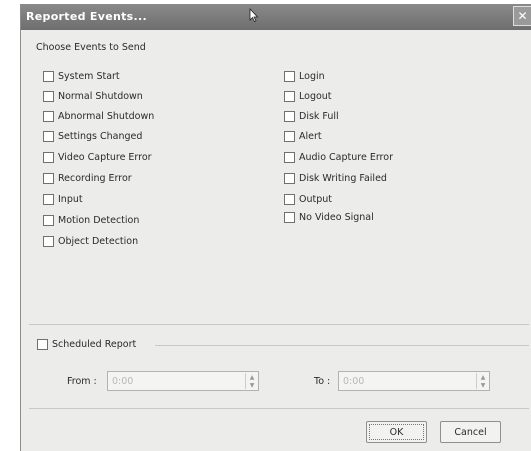 The height and width of the screenshot is (451, 531). Describe the element at coordinates (319, 116) in the screenshot. I see `checkbox-label: Disk Full` at that location.